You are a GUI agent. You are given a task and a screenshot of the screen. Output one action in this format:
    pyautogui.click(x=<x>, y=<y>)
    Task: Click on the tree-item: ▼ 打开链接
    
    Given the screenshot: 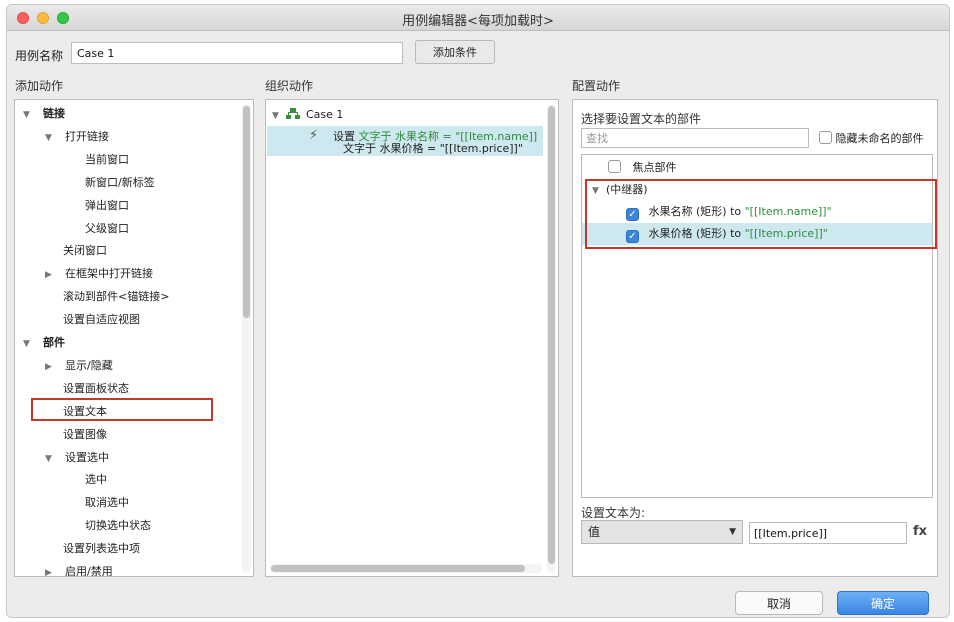 What is the action you would take?
    pyautogui.click(x=77, y=137)
    